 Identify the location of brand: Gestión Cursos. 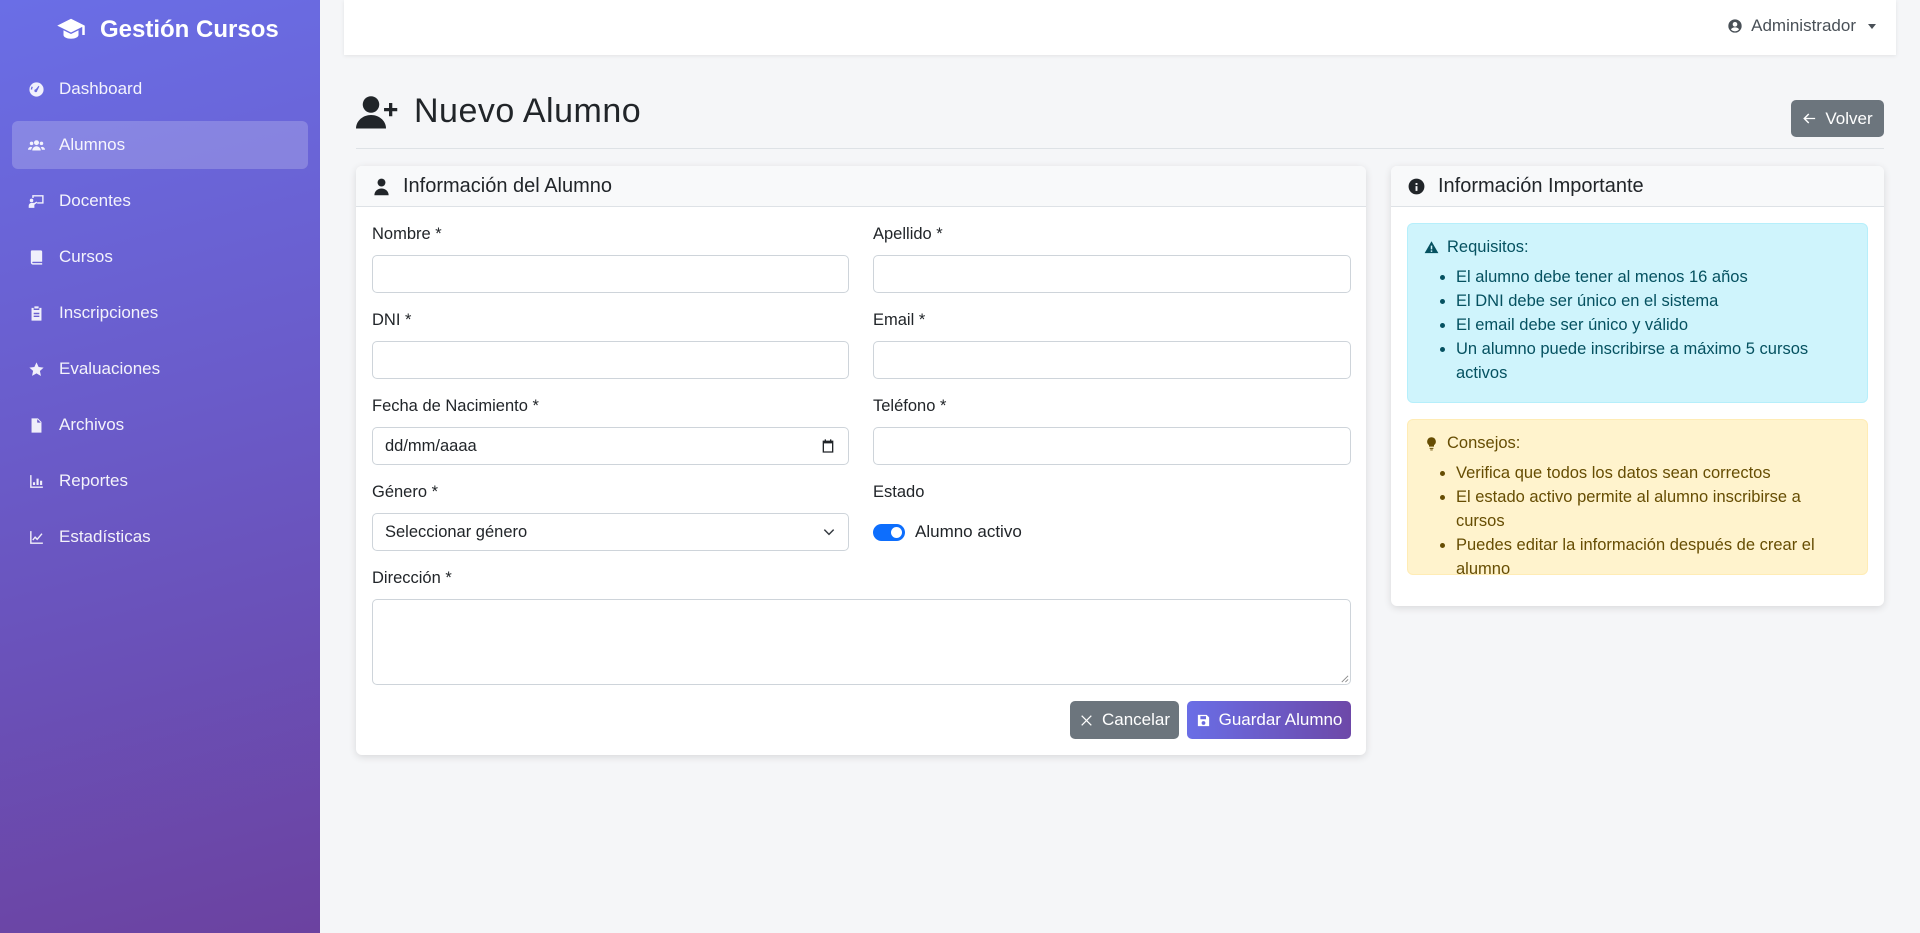
(160, 30).